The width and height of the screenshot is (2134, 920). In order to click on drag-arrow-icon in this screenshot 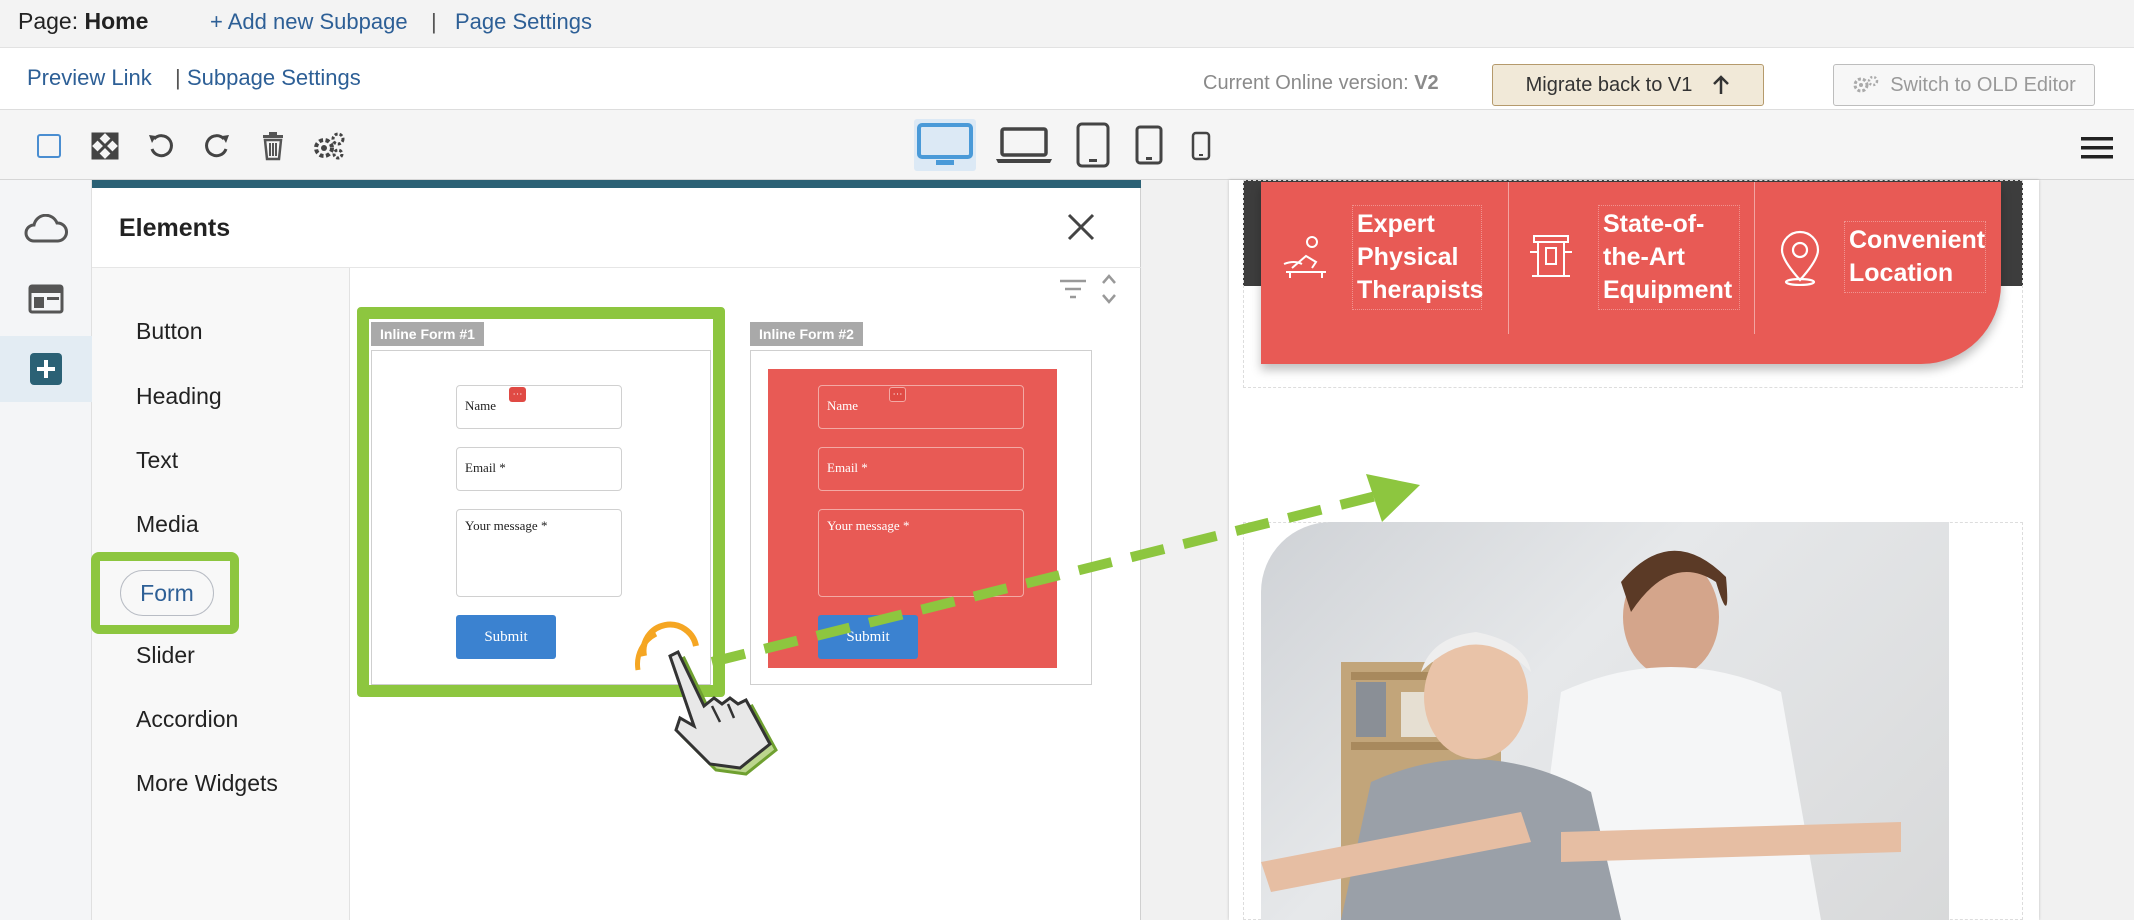, I will do `click(1065, 570)`.